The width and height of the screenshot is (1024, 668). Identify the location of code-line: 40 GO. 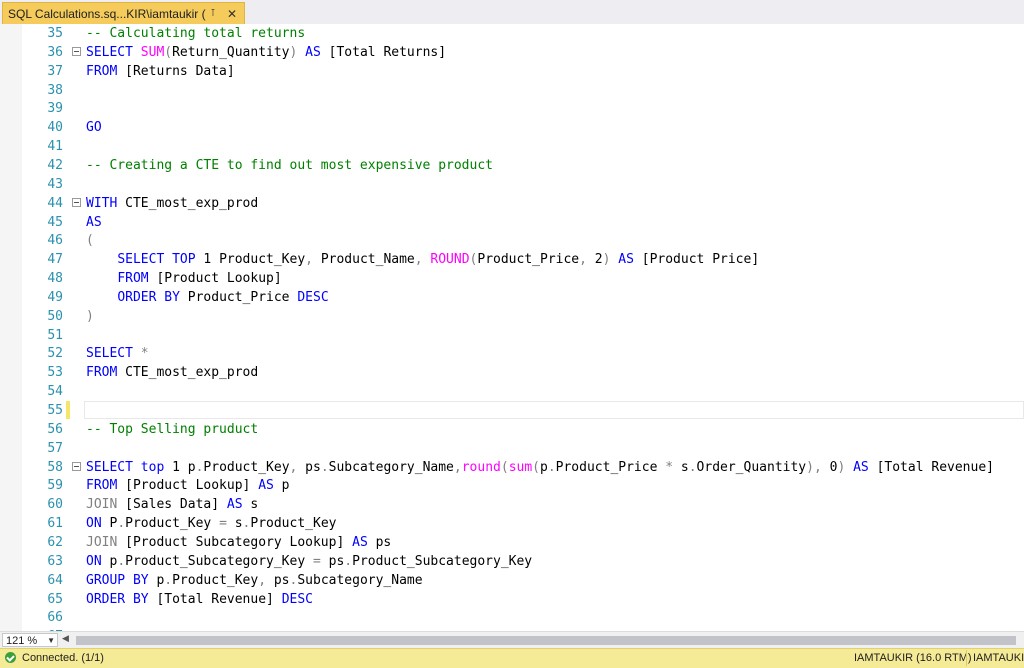
(512, 127).